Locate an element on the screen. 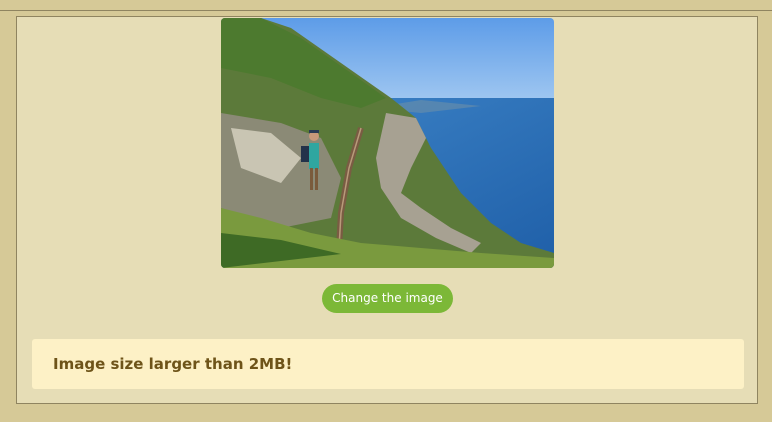 Image resolution: width=772 pixels, height=422 pixels. alert-message: Image size larger than 2MB! is located at coordinates (173, 364).